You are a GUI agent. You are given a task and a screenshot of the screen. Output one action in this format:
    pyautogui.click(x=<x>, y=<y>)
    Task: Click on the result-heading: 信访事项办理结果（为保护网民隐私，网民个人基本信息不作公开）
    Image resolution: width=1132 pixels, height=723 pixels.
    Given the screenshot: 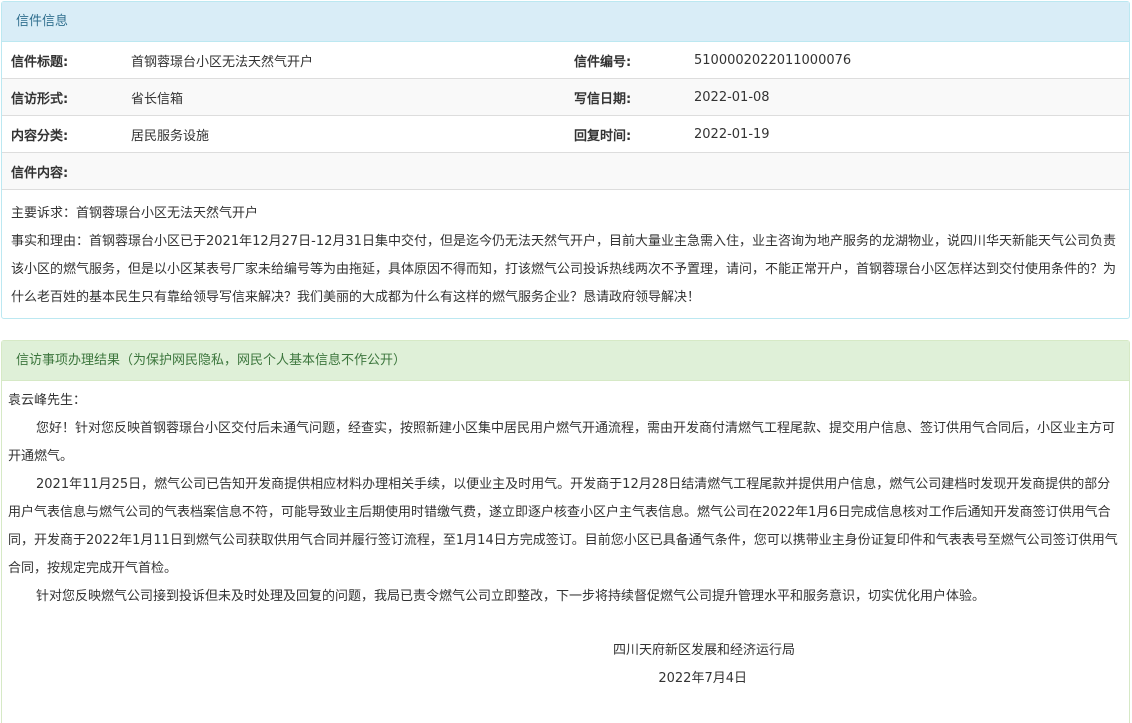 What is the action you would take?
    pyautogui.click(x=565, y=361)
    